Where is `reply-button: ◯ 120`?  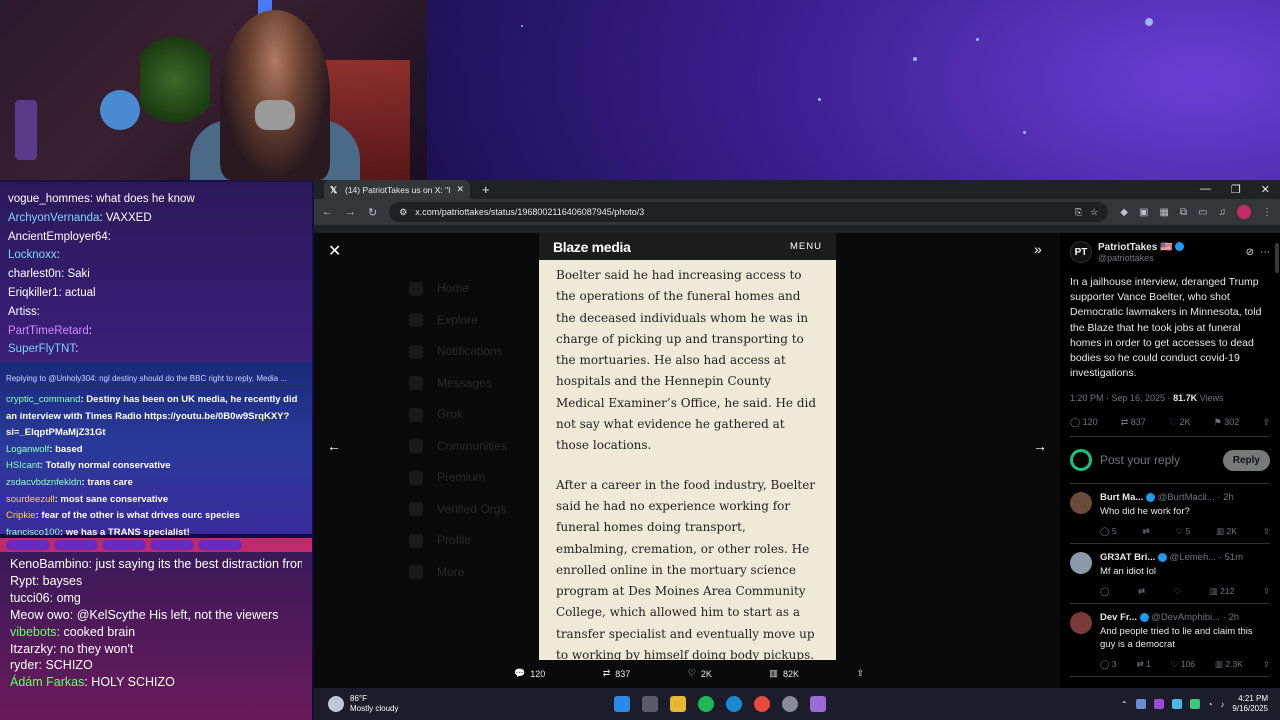 reply-button: ◯ 120 is located at coordinates (1084, 422).